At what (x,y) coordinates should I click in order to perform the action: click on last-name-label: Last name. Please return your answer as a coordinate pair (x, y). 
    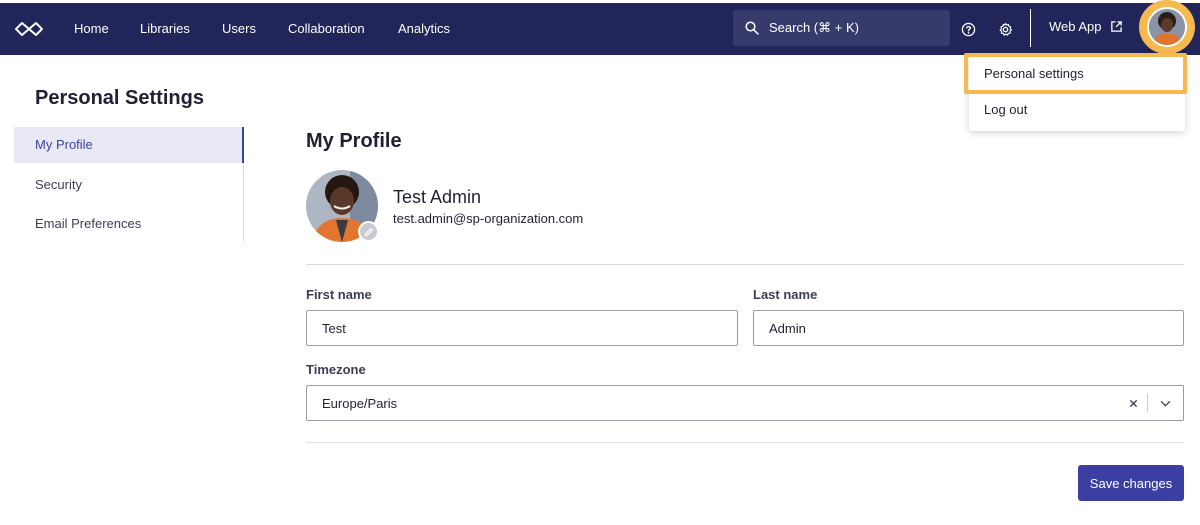
    Looking at the image, I should click on (785, 294).